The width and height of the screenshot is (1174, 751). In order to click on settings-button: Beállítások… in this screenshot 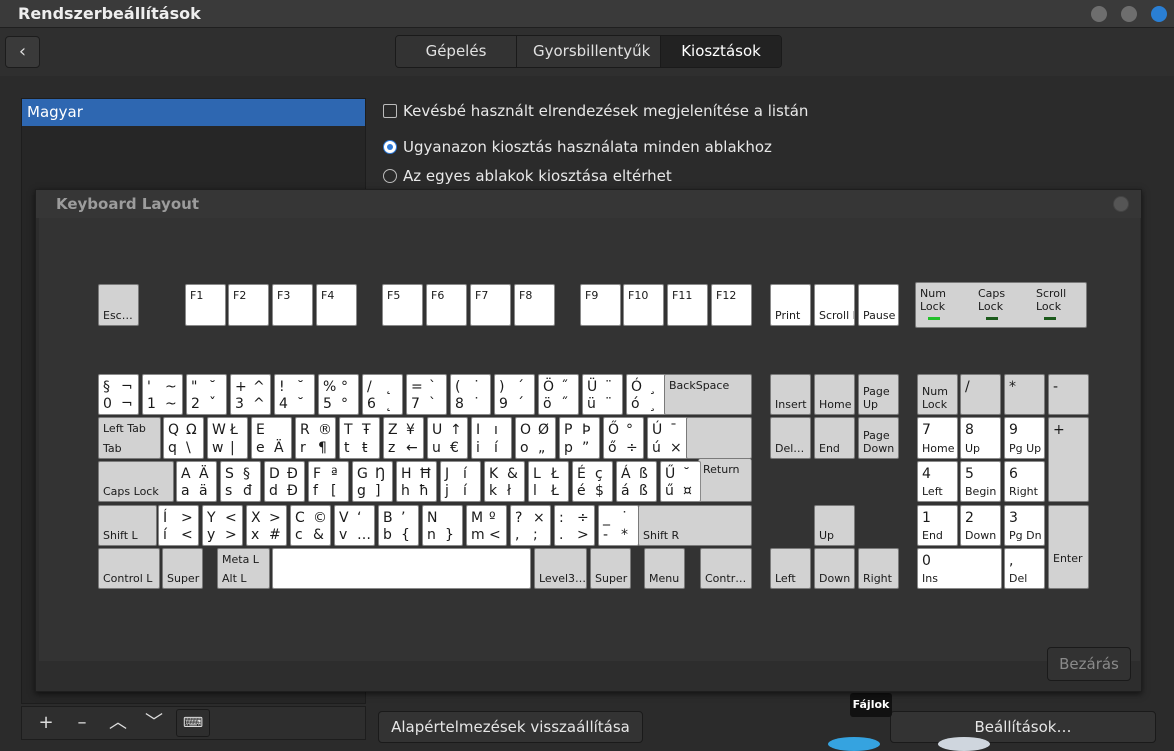, I will do `click(1023, 727)`.